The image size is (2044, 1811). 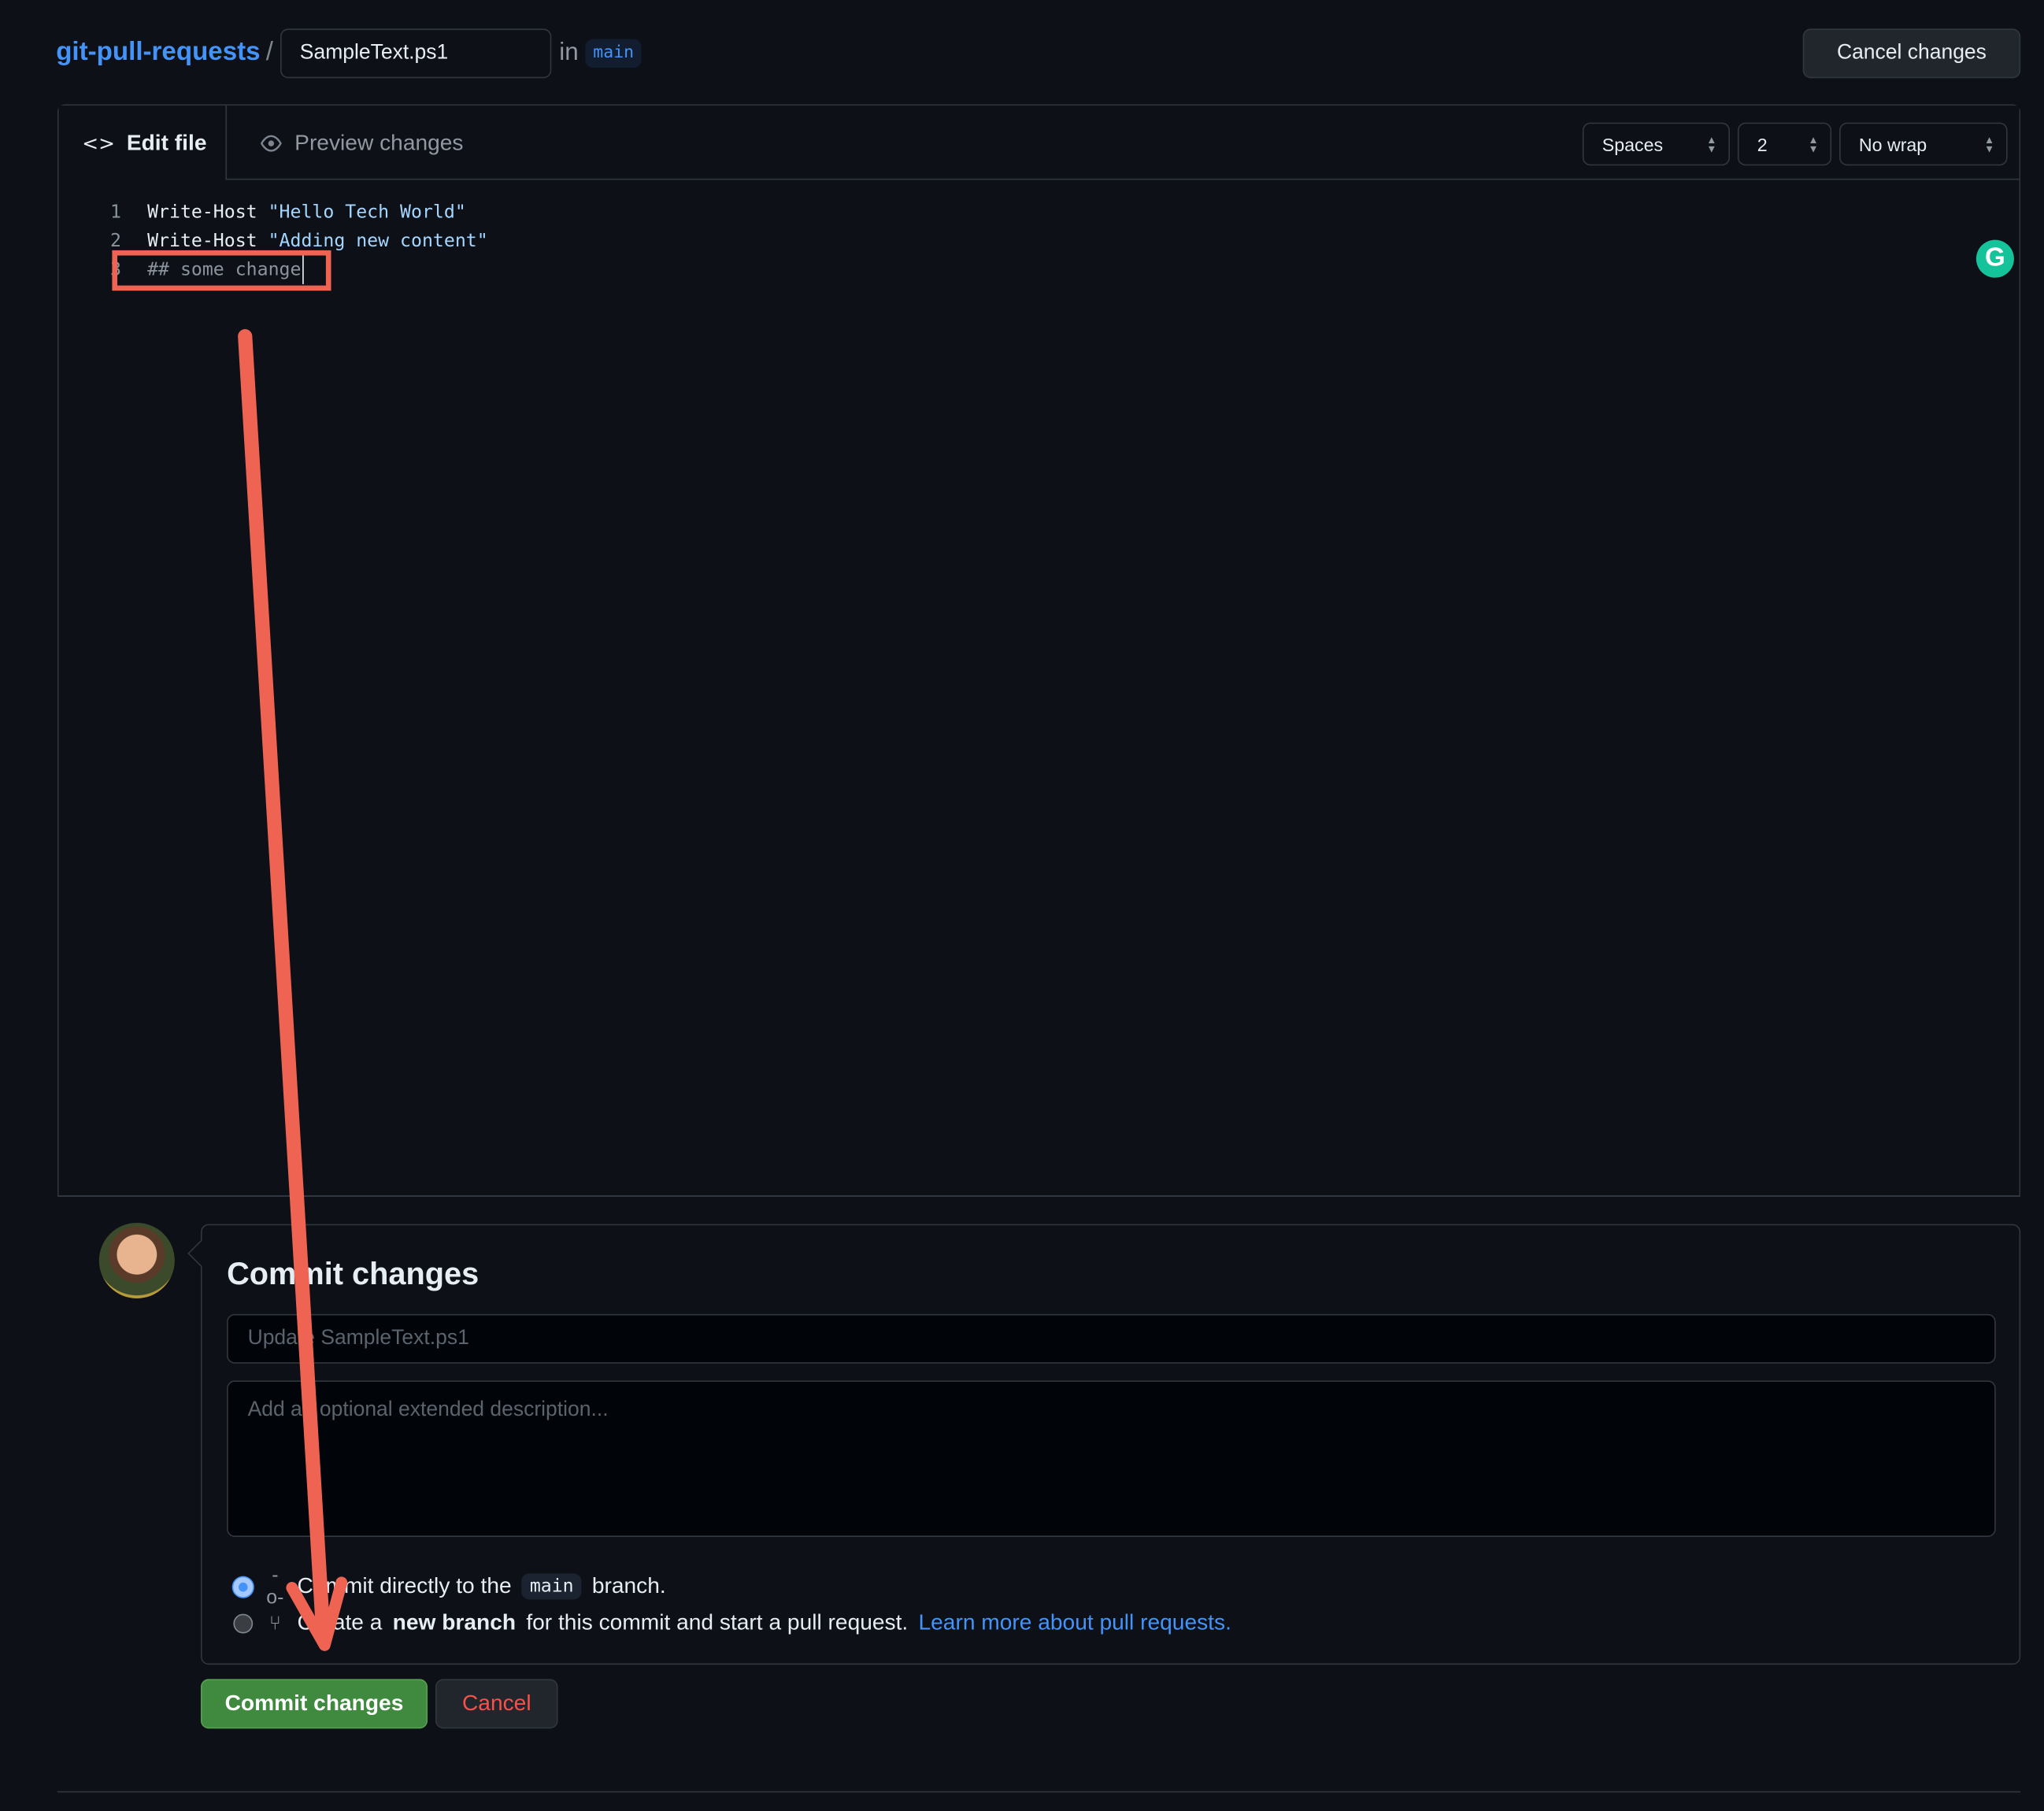 I want to click on select-value: 2, so click(x=1763, y=144).